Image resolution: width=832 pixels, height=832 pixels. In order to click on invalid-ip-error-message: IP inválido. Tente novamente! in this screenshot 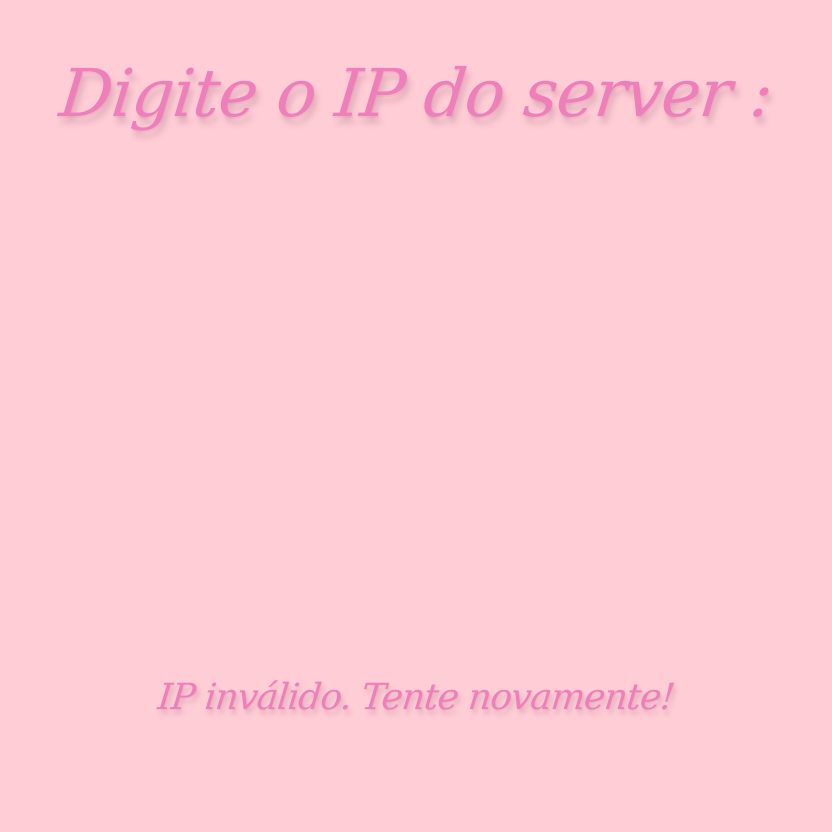, I will do `click(416, 697)`.